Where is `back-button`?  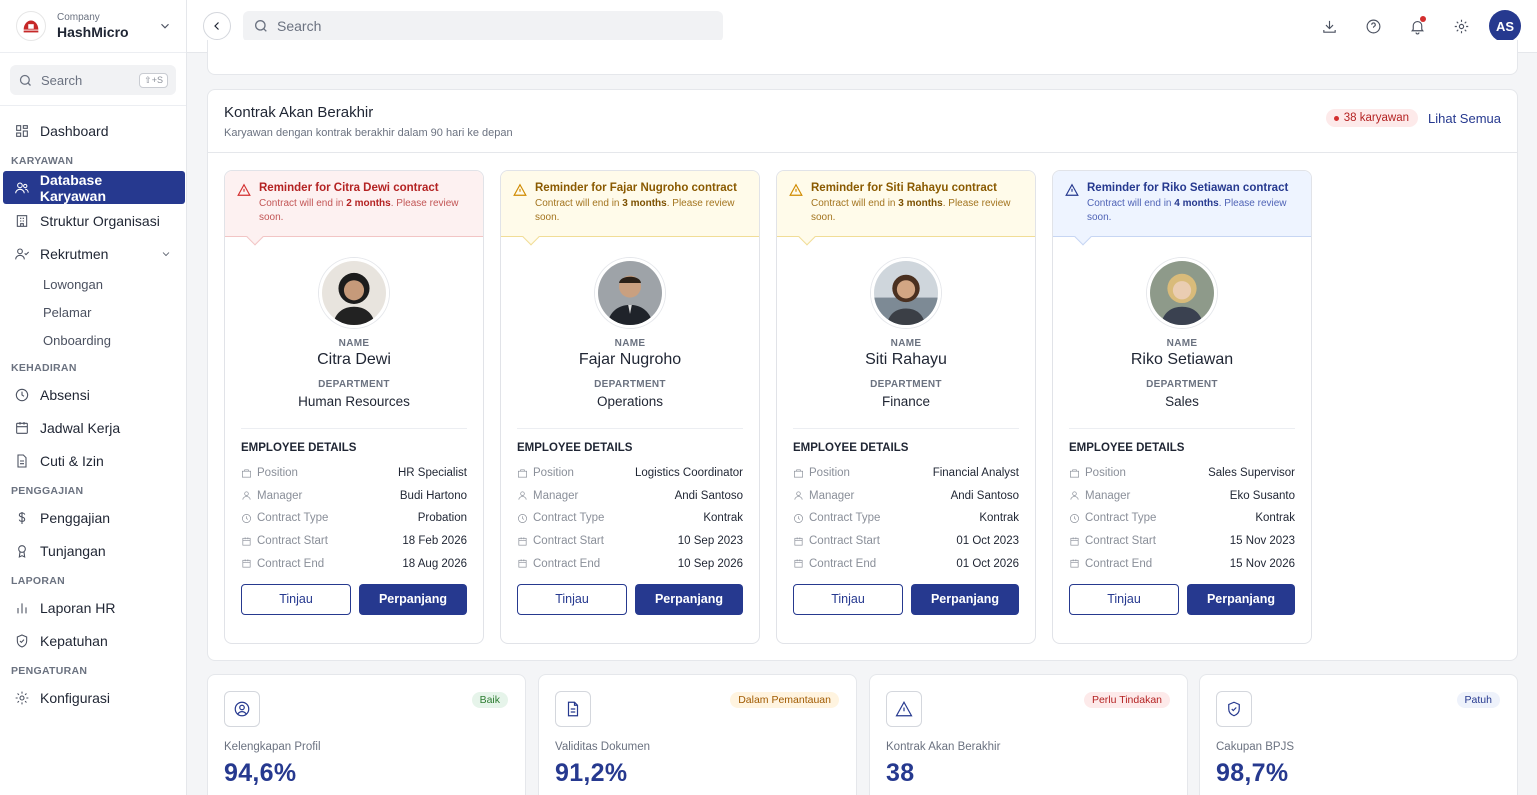
back-button is located at coordinates (217, 26).